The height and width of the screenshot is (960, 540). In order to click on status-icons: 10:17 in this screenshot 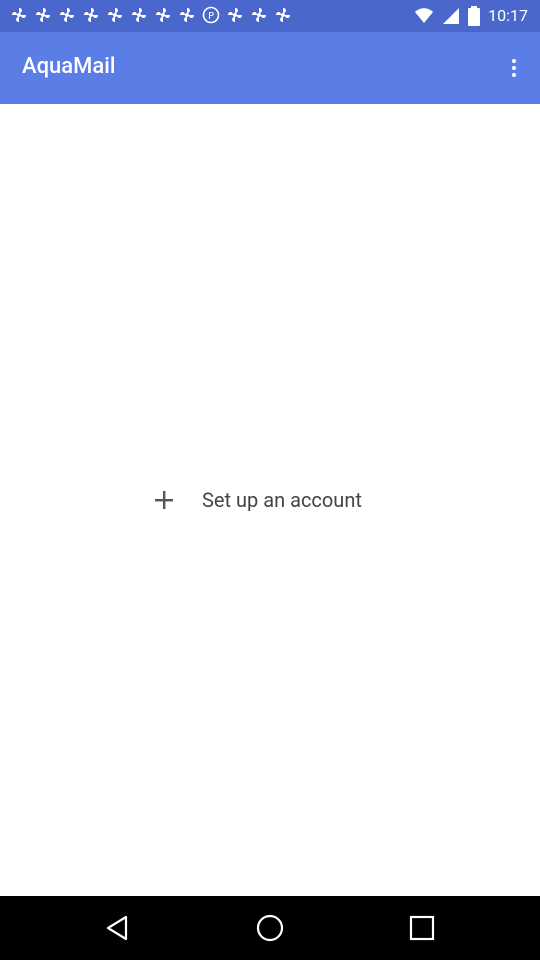, I will do `click(471, 16)`.